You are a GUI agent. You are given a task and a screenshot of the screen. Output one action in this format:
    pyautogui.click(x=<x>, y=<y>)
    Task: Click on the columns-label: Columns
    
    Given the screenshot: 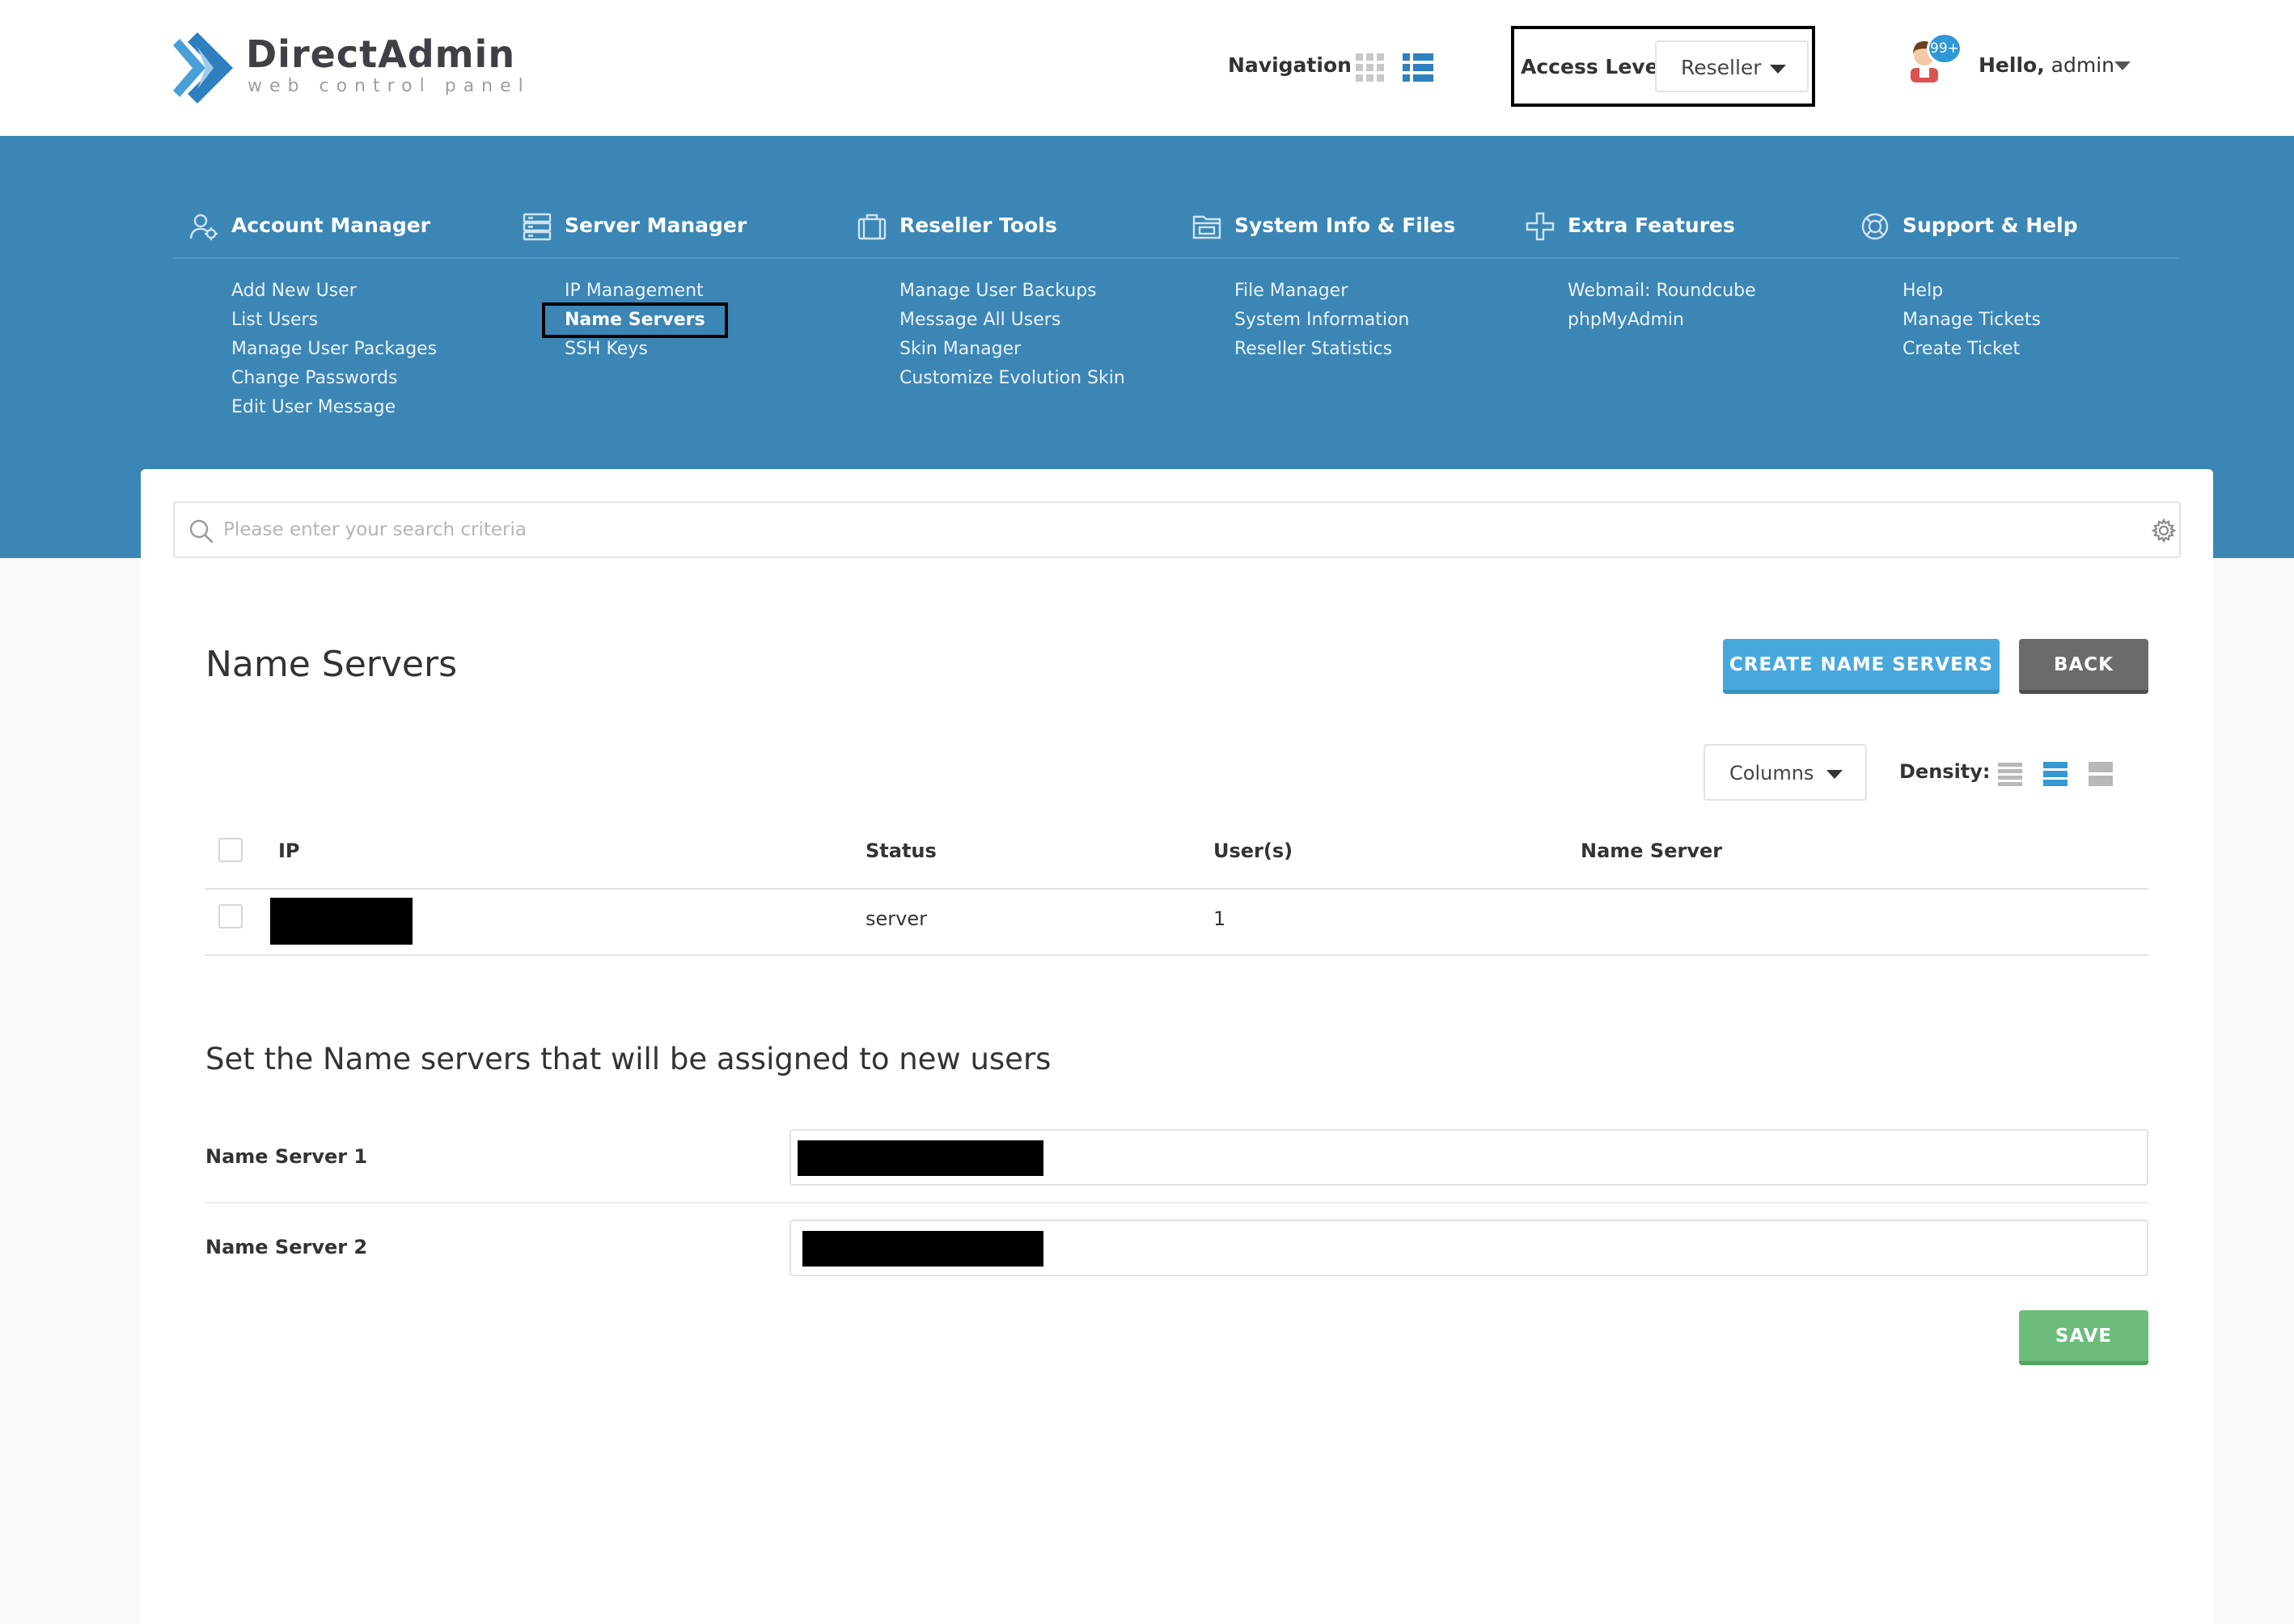 What is the action you would take?
    pyautogui.click(x=1772, y=773)
    